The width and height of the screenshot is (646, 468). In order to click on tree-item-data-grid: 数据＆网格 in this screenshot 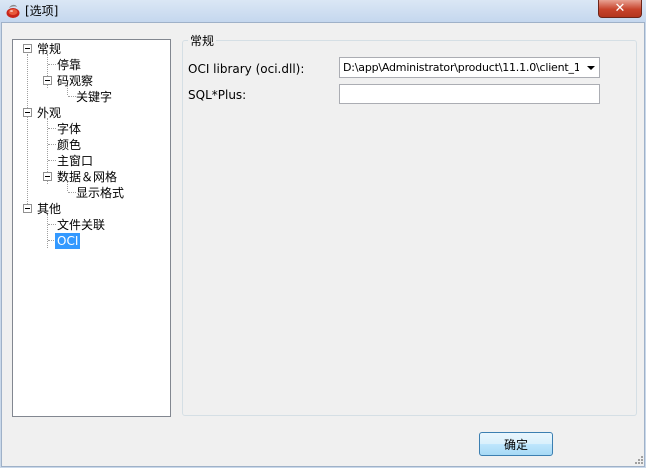, I will do `click(87, 177)`.